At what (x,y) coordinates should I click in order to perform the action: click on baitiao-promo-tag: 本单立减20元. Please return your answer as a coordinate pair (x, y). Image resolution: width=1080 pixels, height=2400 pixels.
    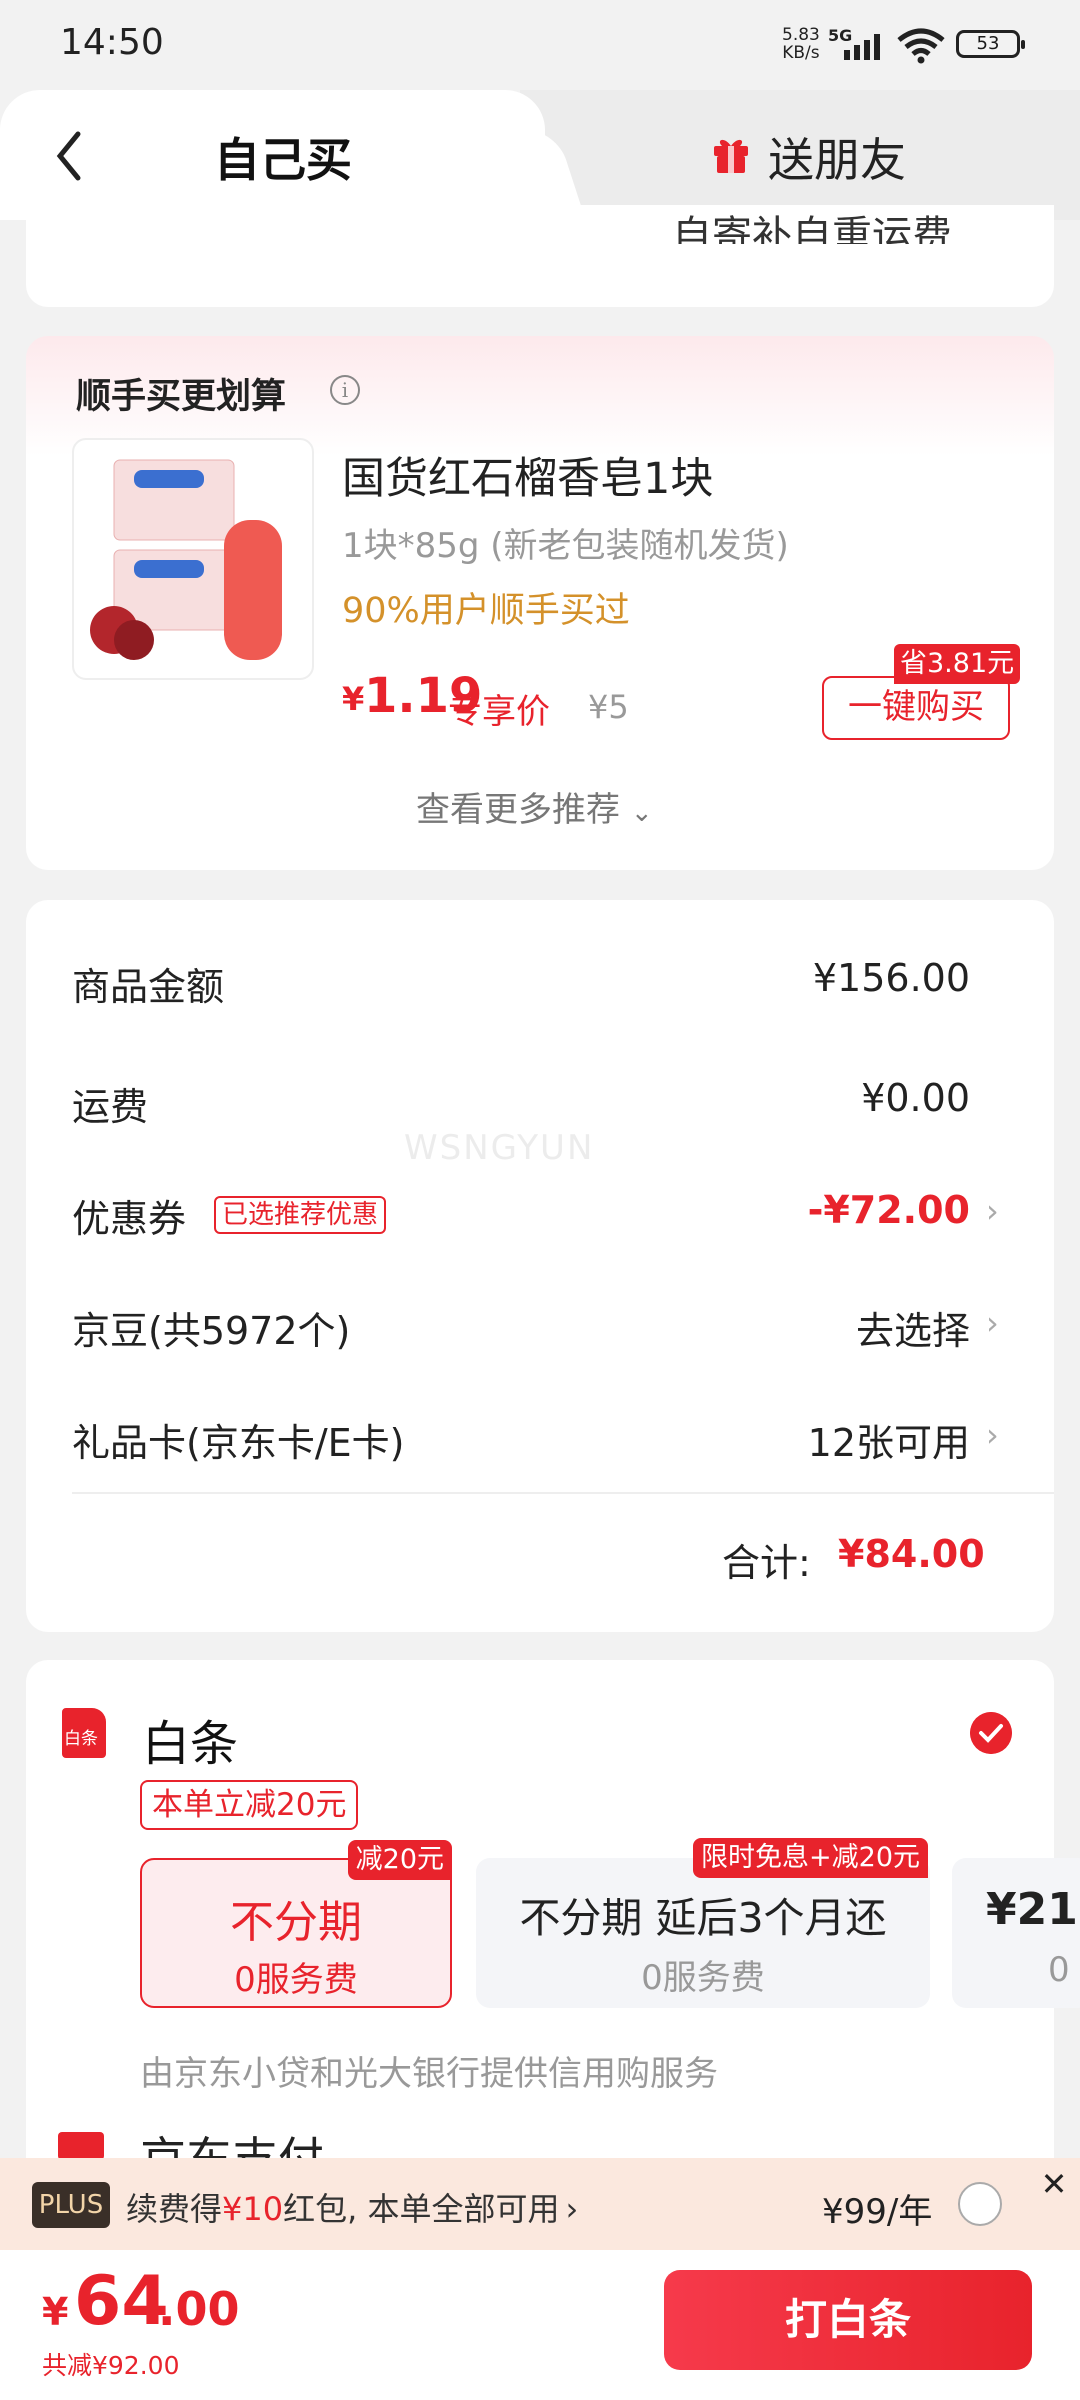
    Looking at the image, I should click on (249, 1805).